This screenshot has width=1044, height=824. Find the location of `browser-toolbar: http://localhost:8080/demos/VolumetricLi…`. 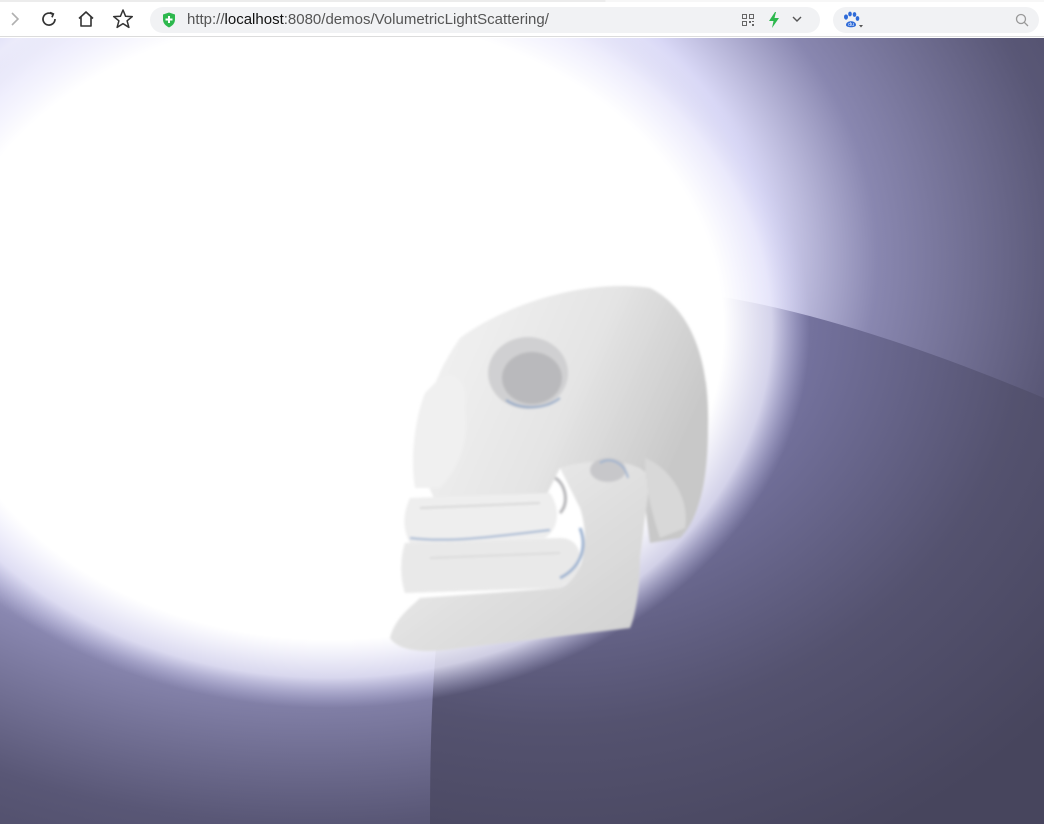

browser-toolbar: http://localhost:8080/demos/VolumetricLi… is located at coordinates (522, 18).